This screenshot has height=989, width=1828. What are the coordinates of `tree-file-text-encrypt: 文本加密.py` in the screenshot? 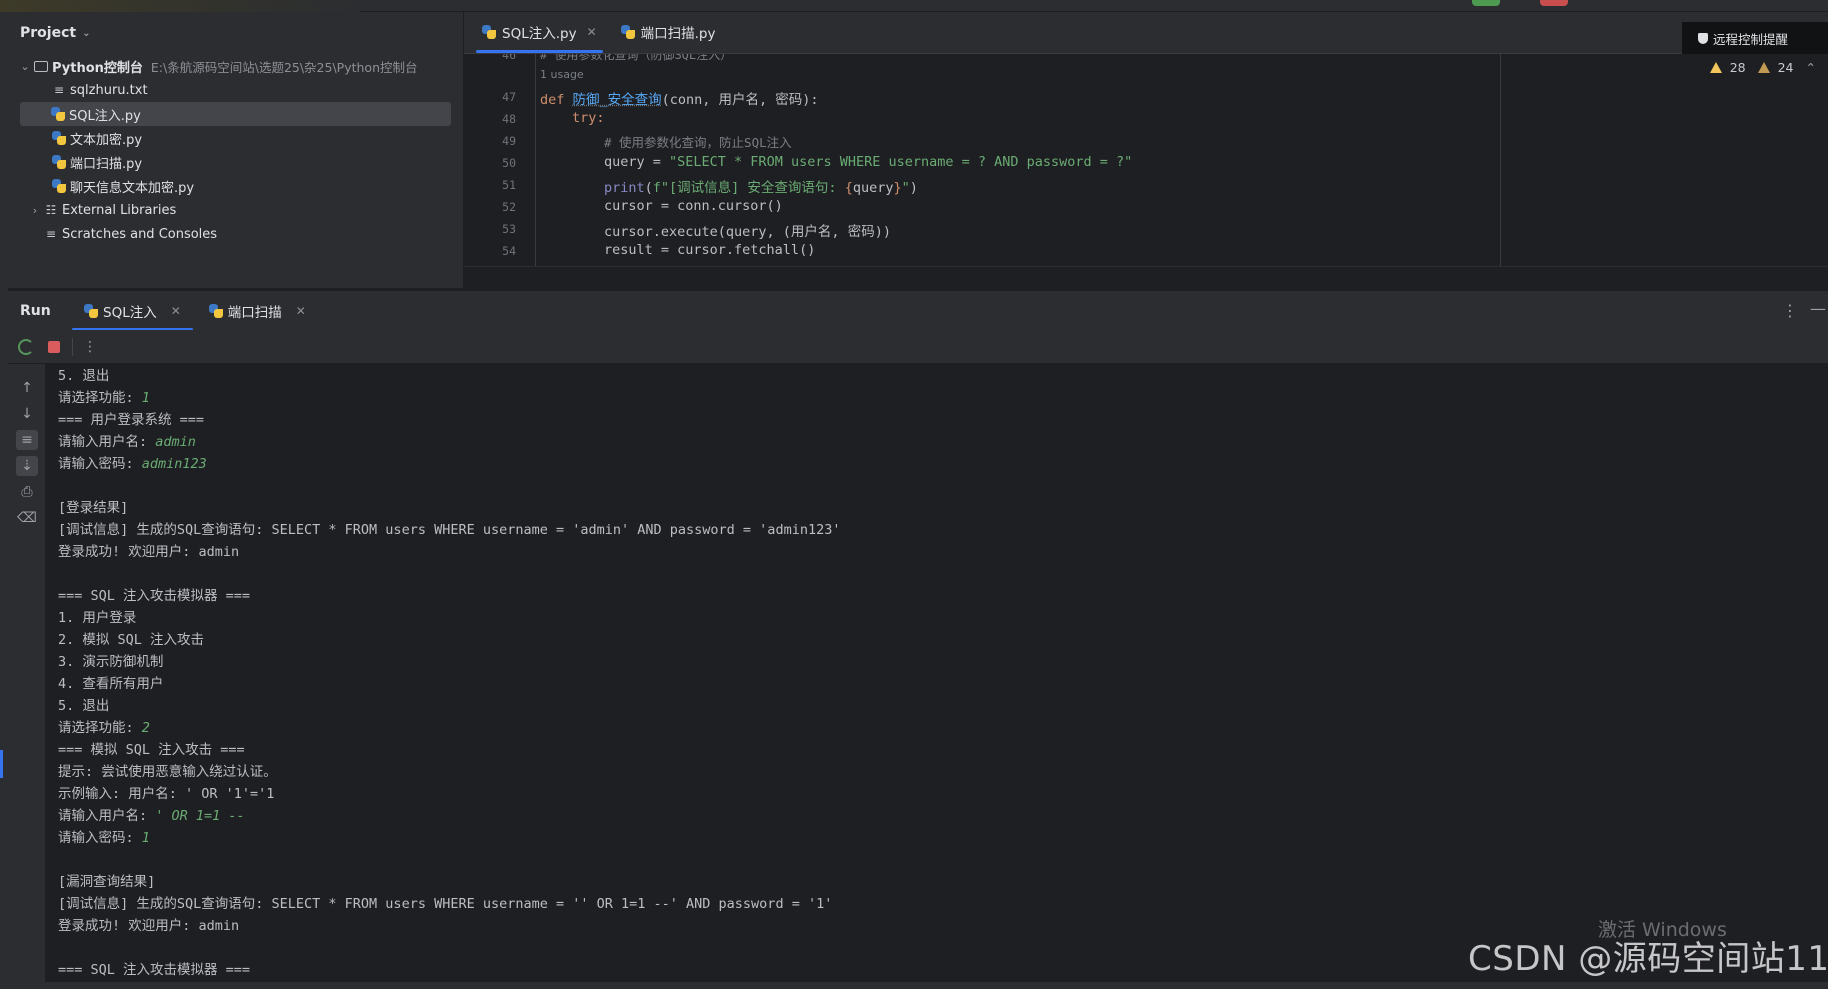 It's located at (235, 138).